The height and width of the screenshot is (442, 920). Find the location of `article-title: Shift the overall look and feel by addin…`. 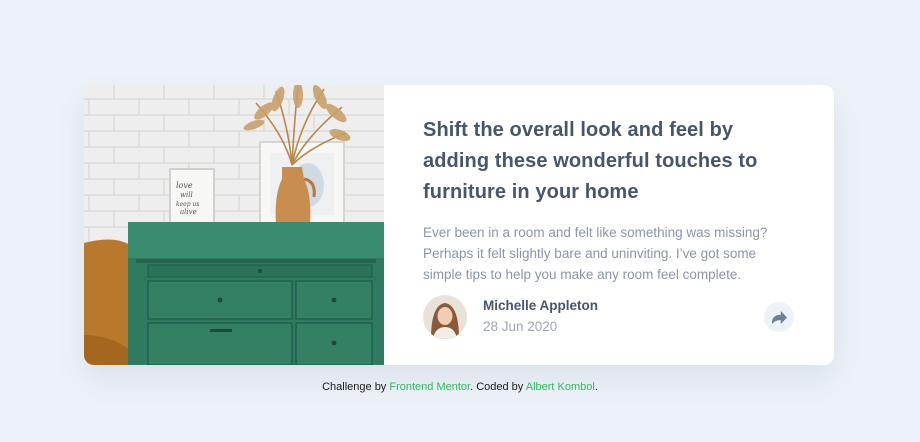

article-title: Shift the overall look and feel by addin… is located at coordinates (608, 161).